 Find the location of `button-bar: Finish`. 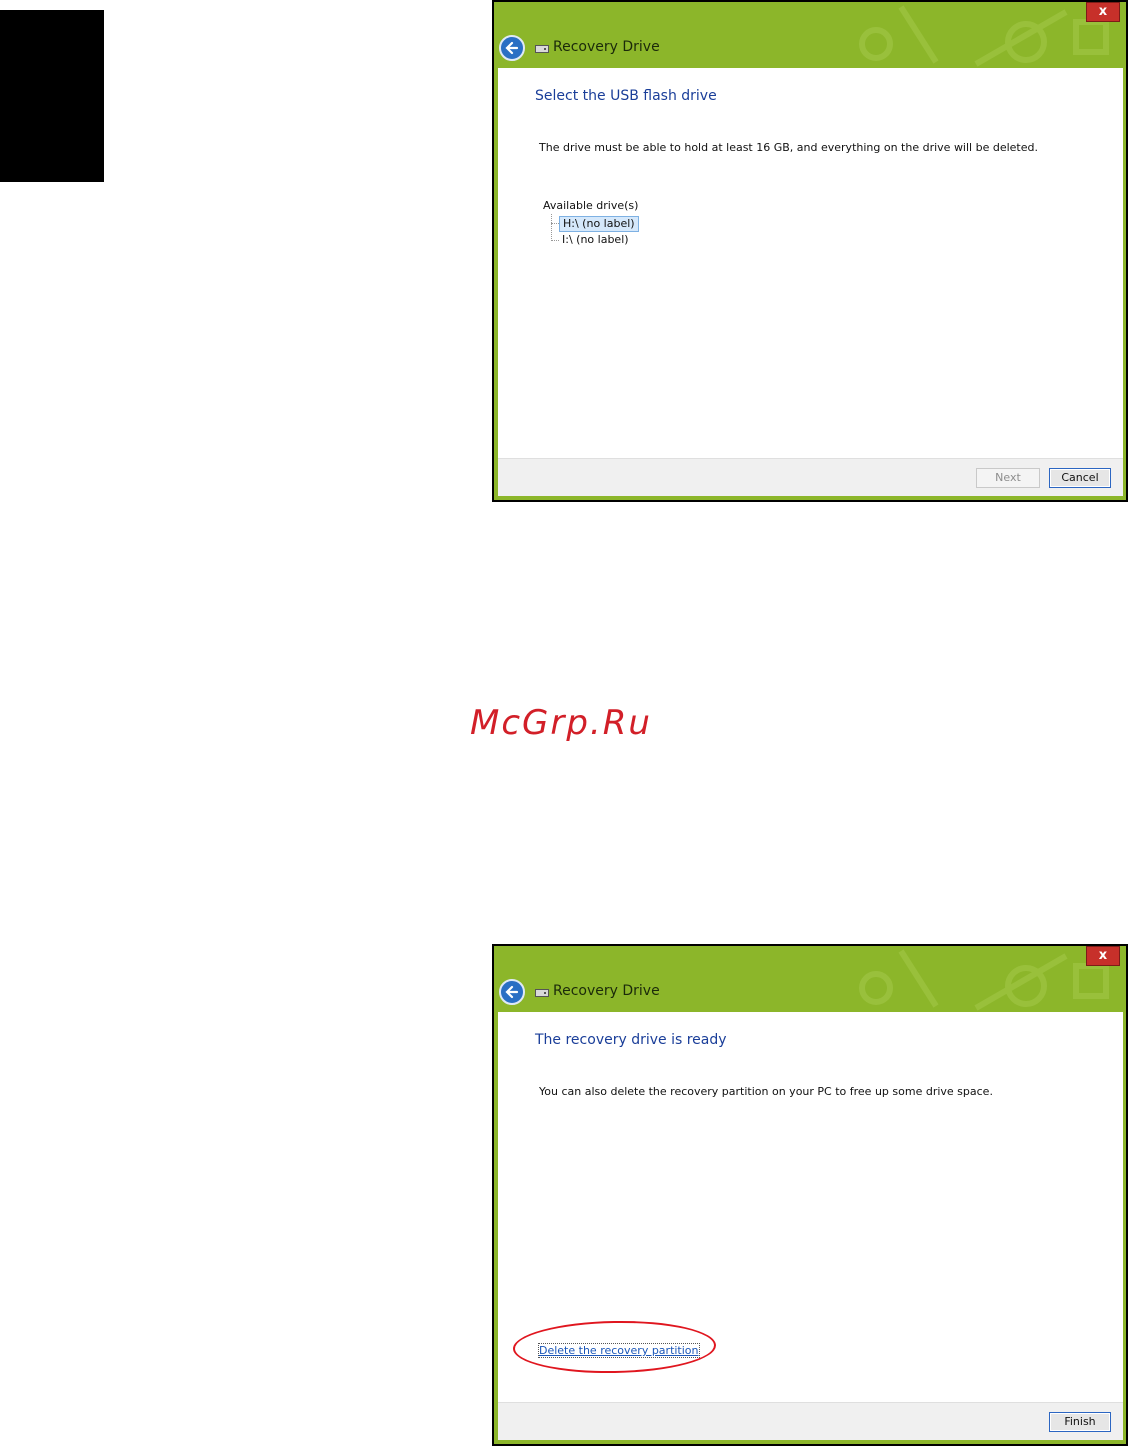

button-bar: Finish is located at coordinates (810, 1421).